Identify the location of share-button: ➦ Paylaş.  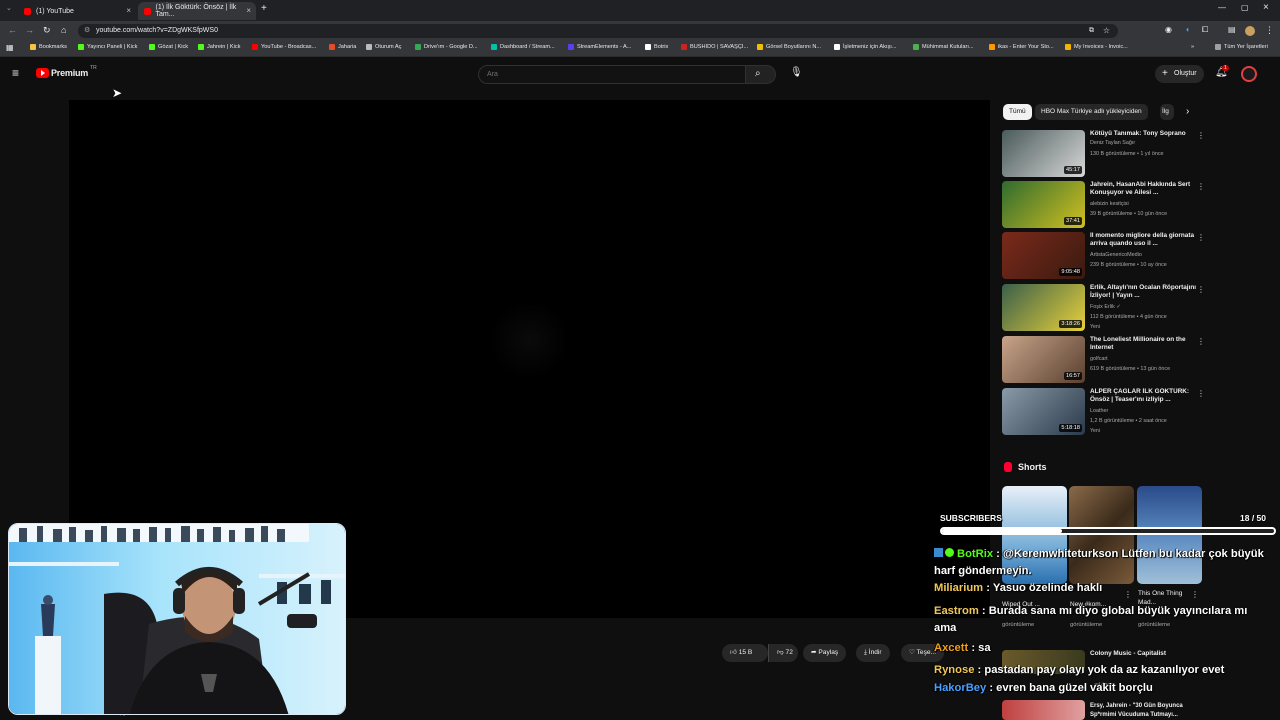
(825, 653).